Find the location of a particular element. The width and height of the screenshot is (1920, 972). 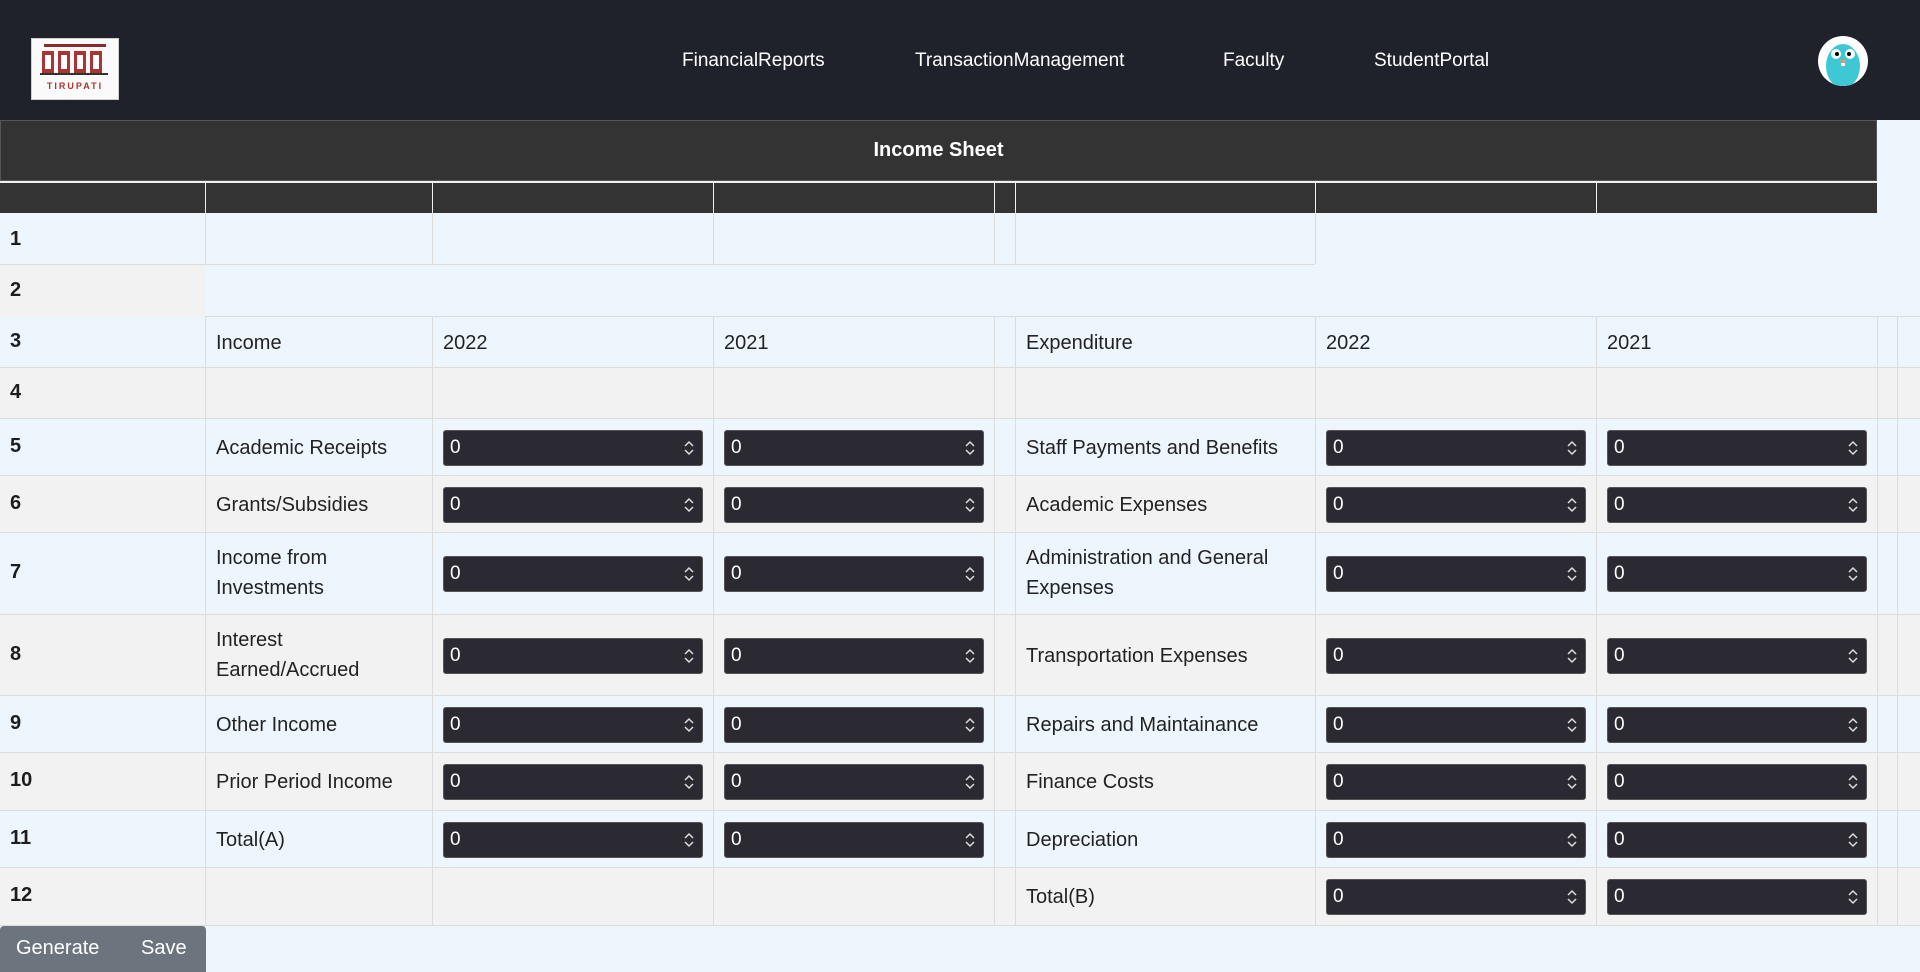

income-item-label: Academic Receipts is located at coordinates (302, 448).